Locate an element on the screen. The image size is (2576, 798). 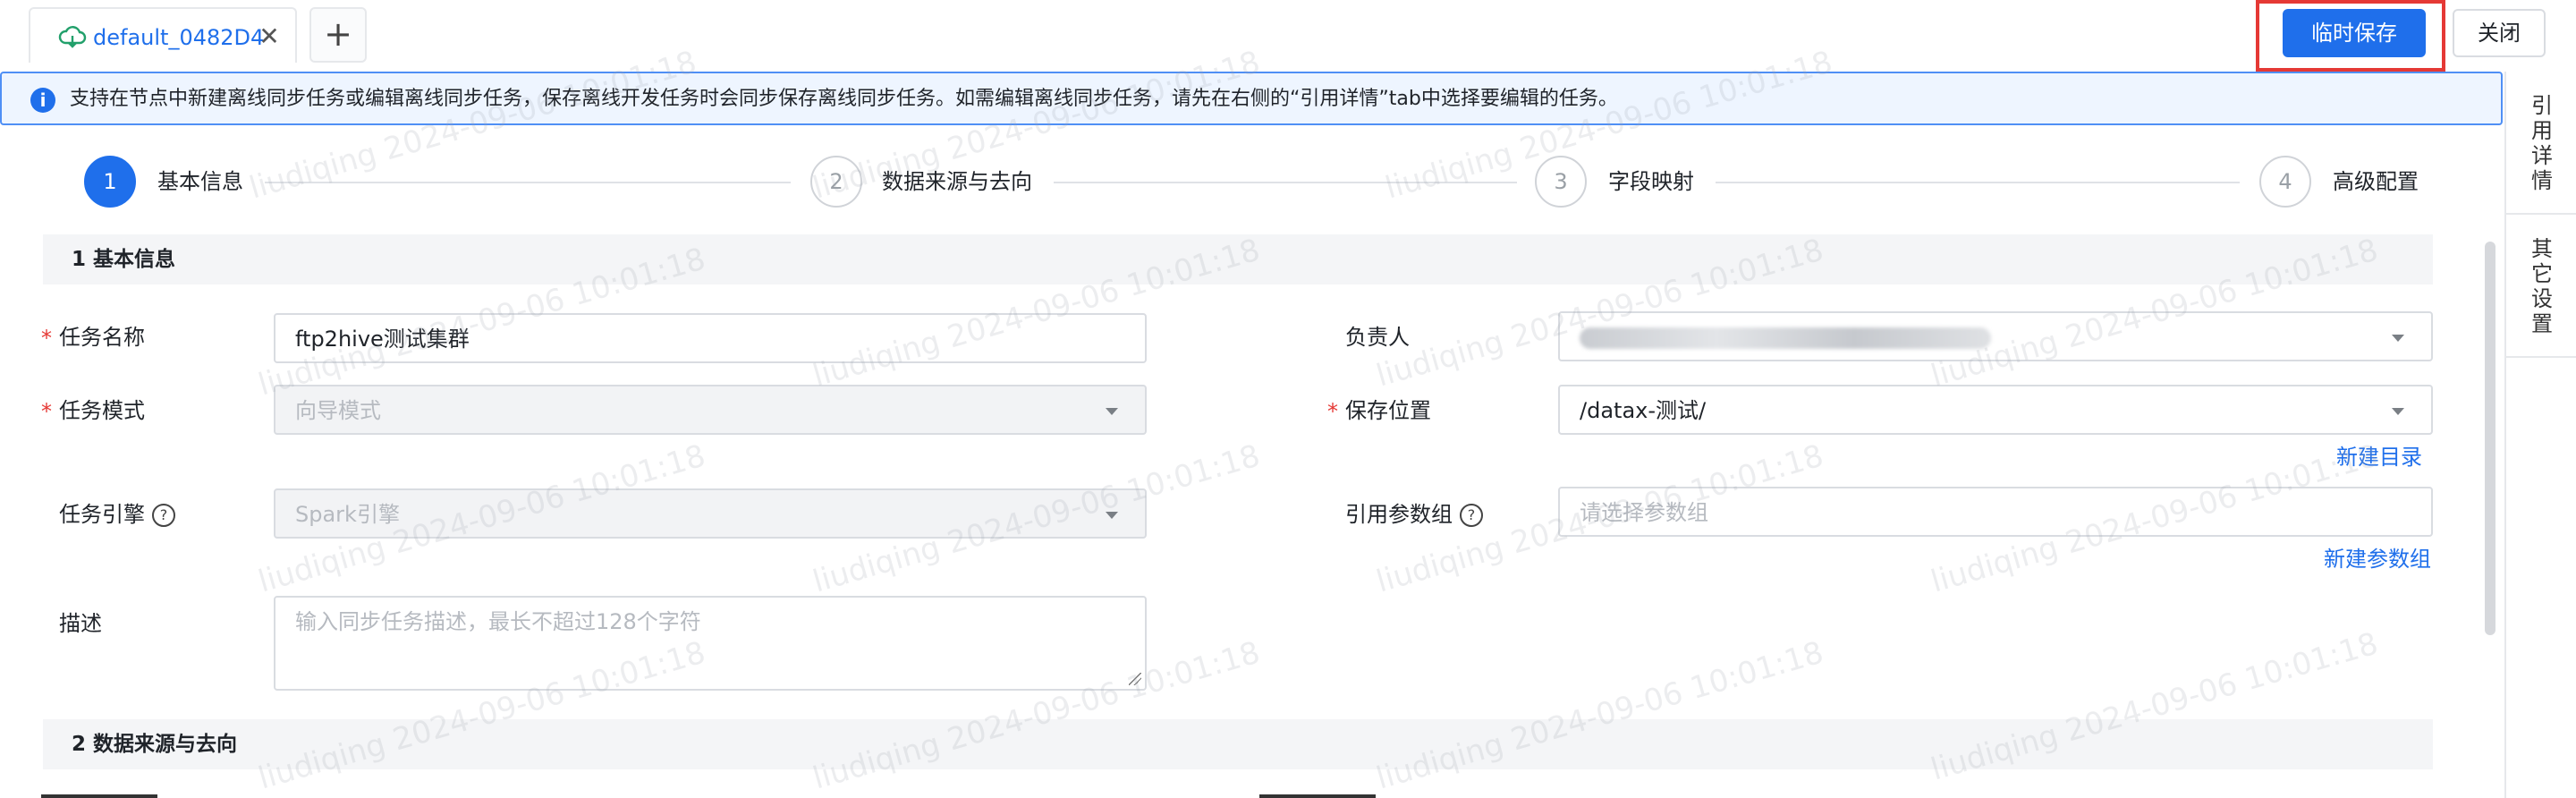
task-mode-select: 向导模式 is located at coordinates (710, 410).